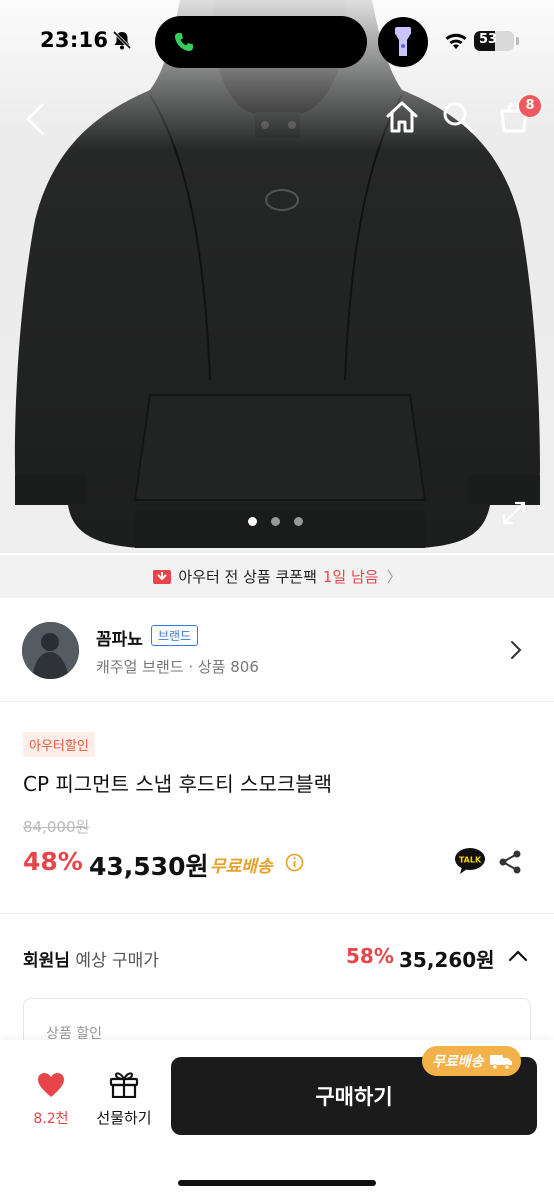  I want to click on gift-button: 선물하기, so click(124, 1099).